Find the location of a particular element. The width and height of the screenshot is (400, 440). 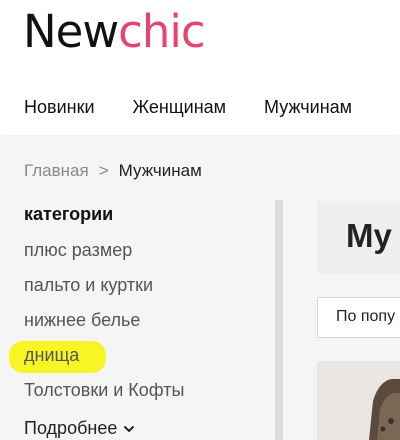

sidebar-item-underwear: нижнее белье is located at coordinates (82, 320).